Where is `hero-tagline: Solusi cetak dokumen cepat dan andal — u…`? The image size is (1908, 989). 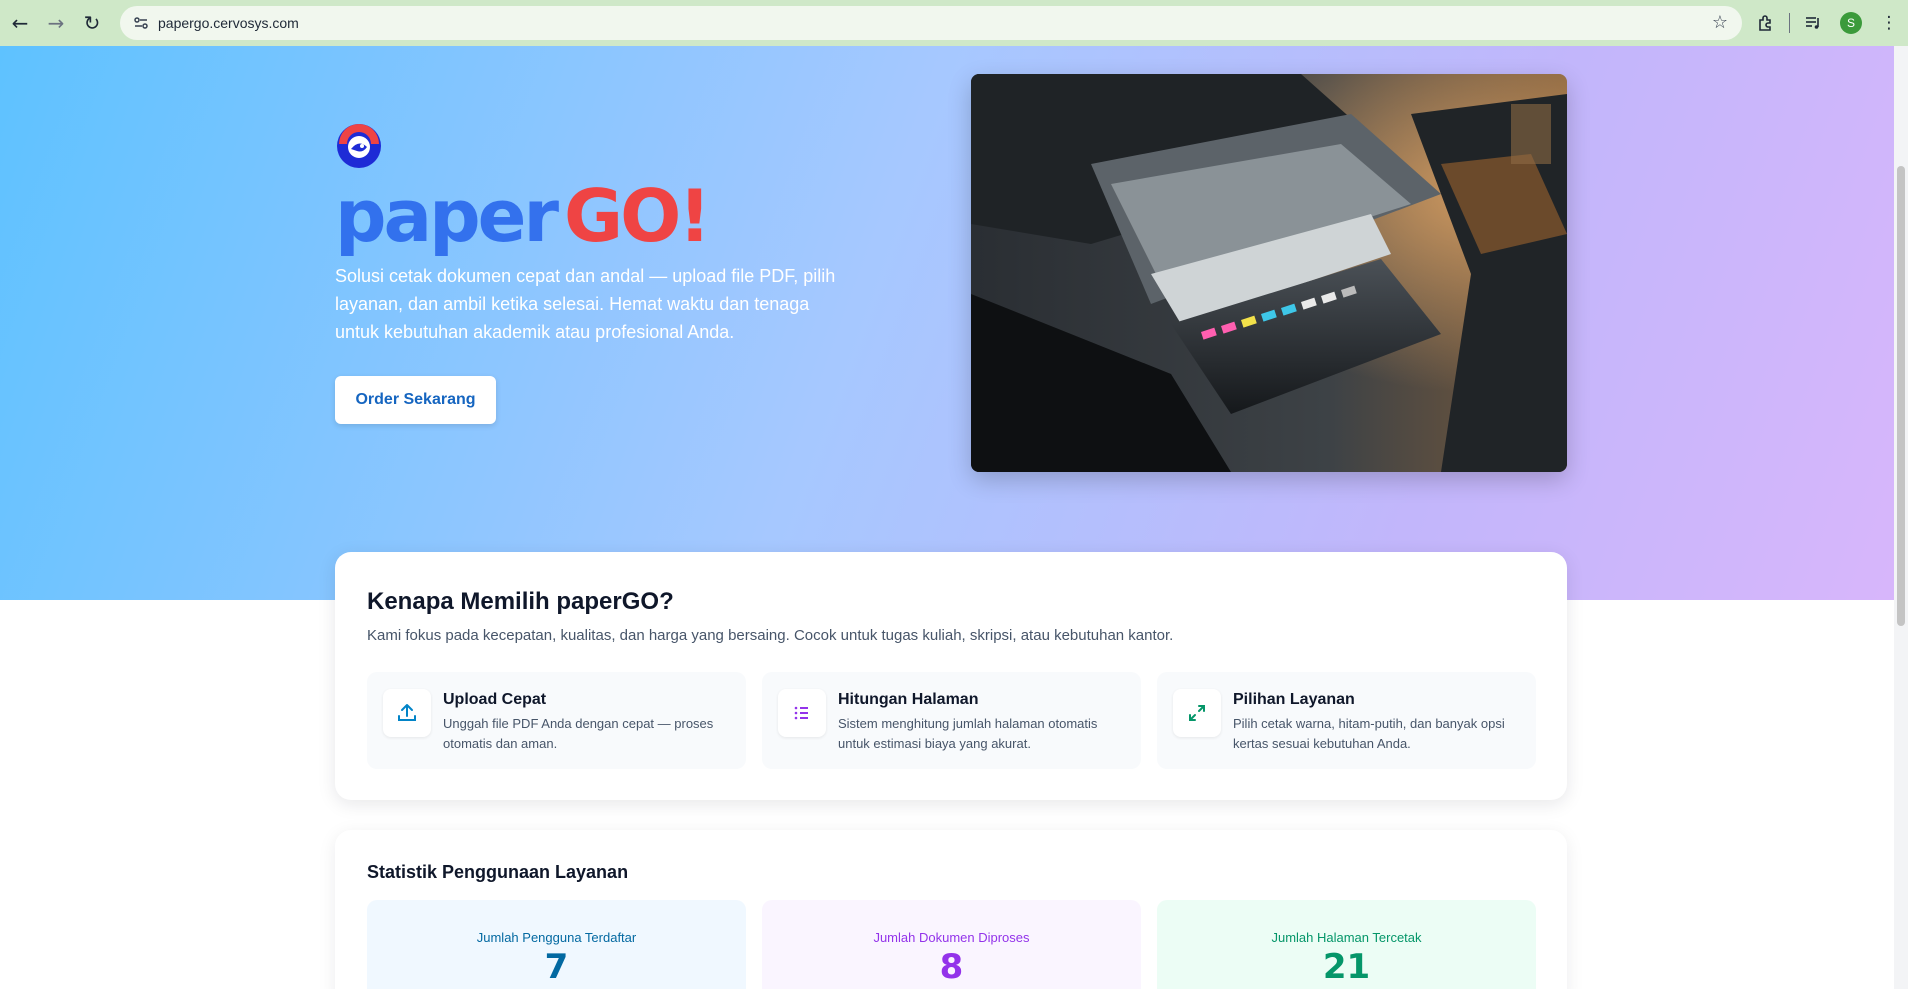
hero-tagline: Solusi cetak dokumen cepat dan andal — u… is located at coordinates (585, 304).